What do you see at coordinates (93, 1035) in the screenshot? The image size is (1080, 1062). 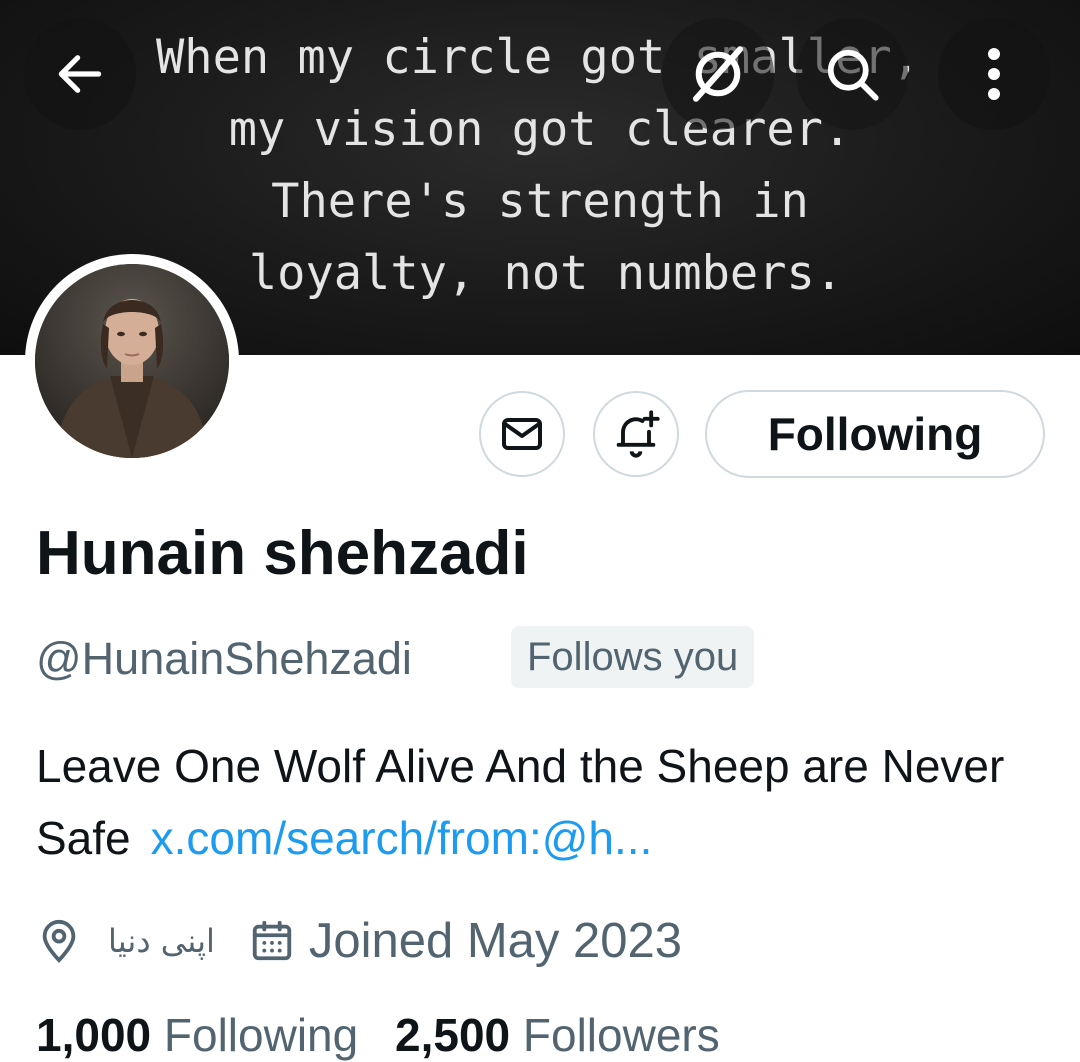 I see `following-count: 1,000` at bounding box center [93, 1035].